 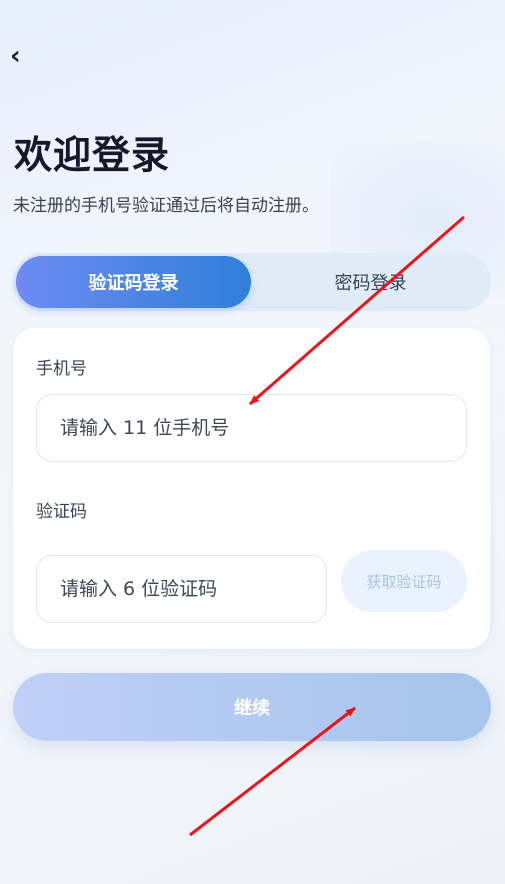 I want to click on phone-input, so click(x=251, y=428).